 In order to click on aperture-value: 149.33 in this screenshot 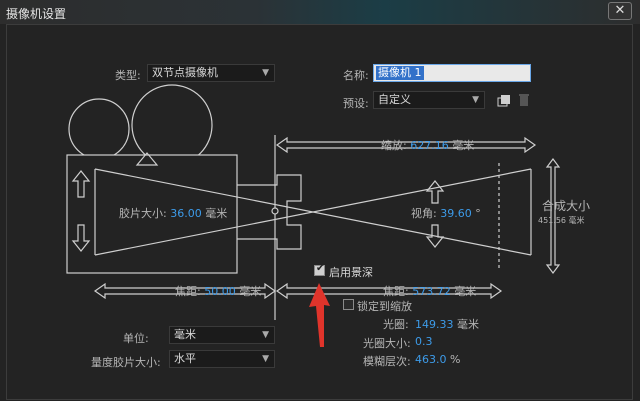, I will do `click(434, 324)`.